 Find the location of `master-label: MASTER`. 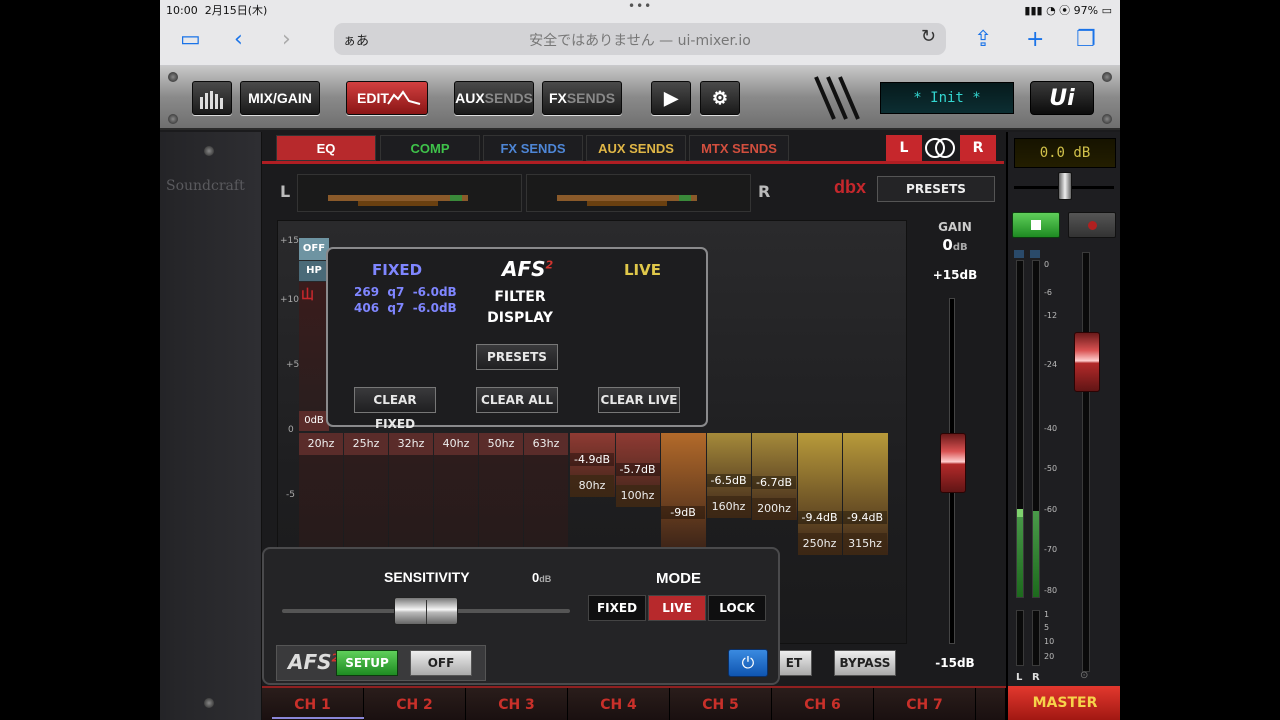

master-label: MASTER is located at coordinates (1064, 703).